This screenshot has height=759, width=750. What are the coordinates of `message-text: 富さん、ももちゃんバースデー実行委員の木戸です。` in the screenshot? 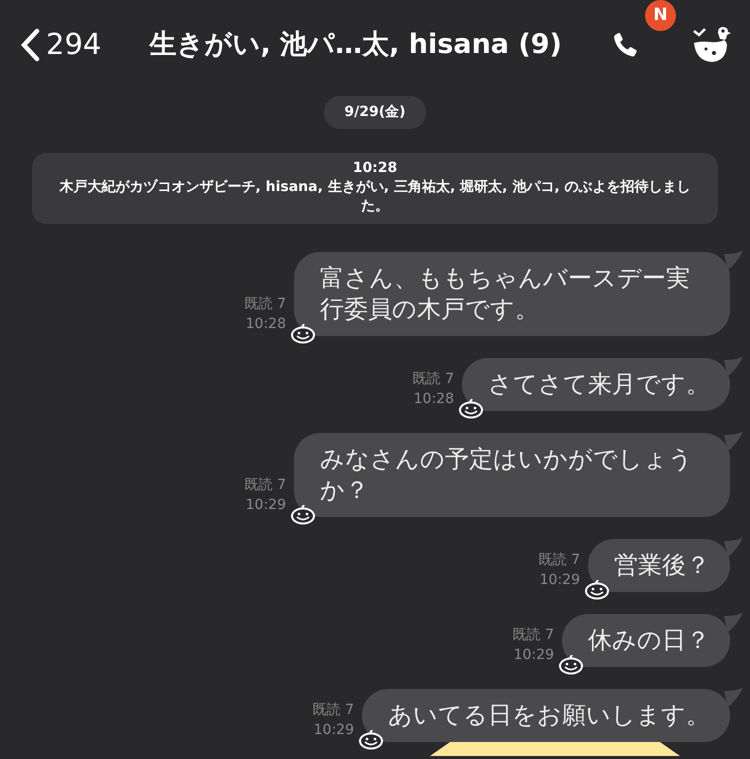 It's located at (505, 293).